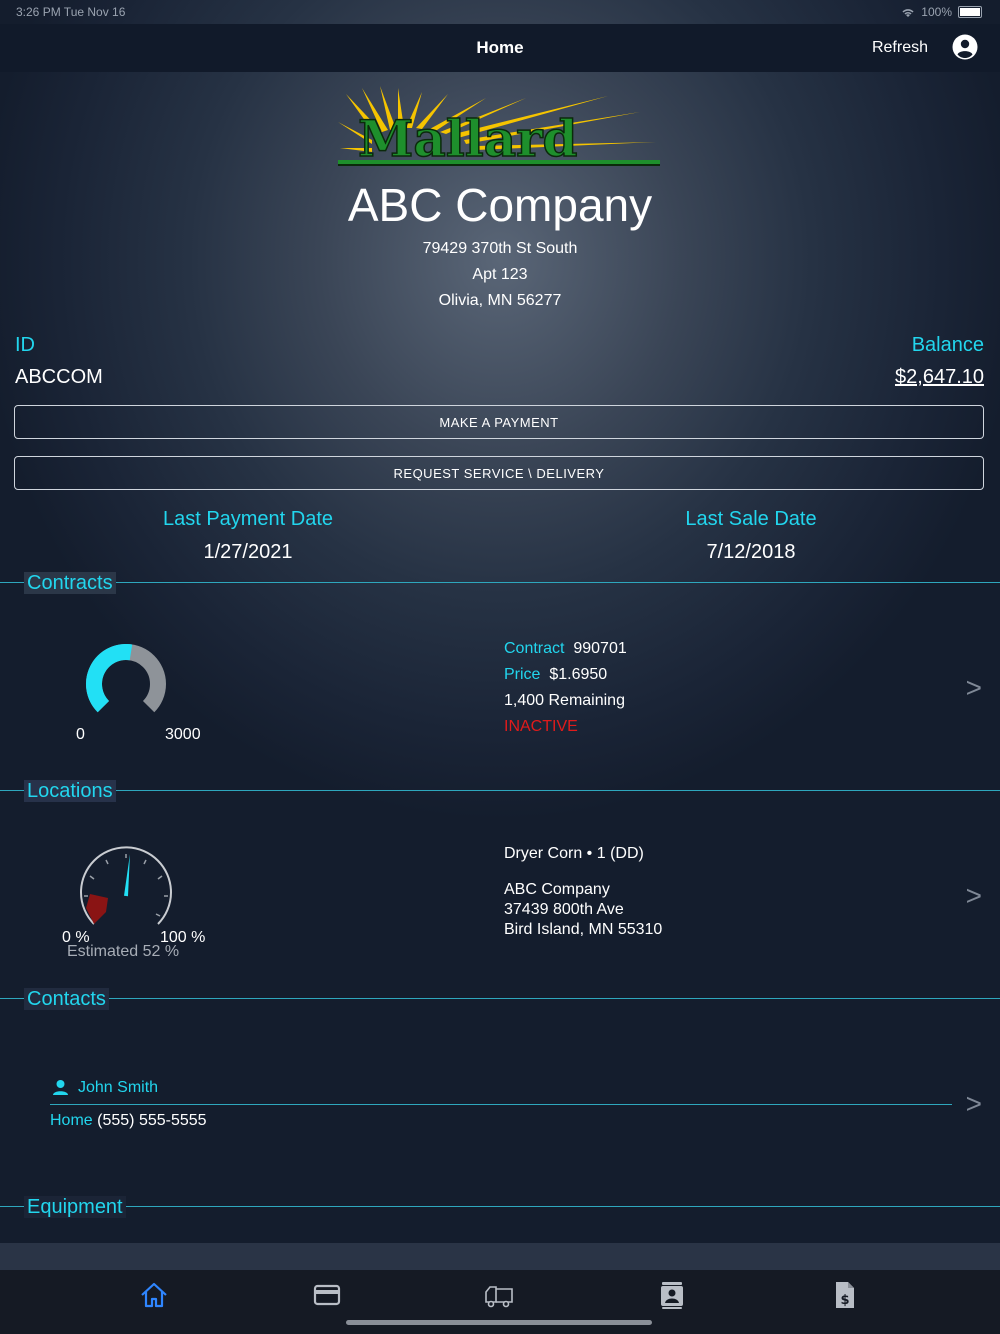 The height and width of the screenshot is (1334, 1000). I want to click on wifi-icon, so click(908, 12).